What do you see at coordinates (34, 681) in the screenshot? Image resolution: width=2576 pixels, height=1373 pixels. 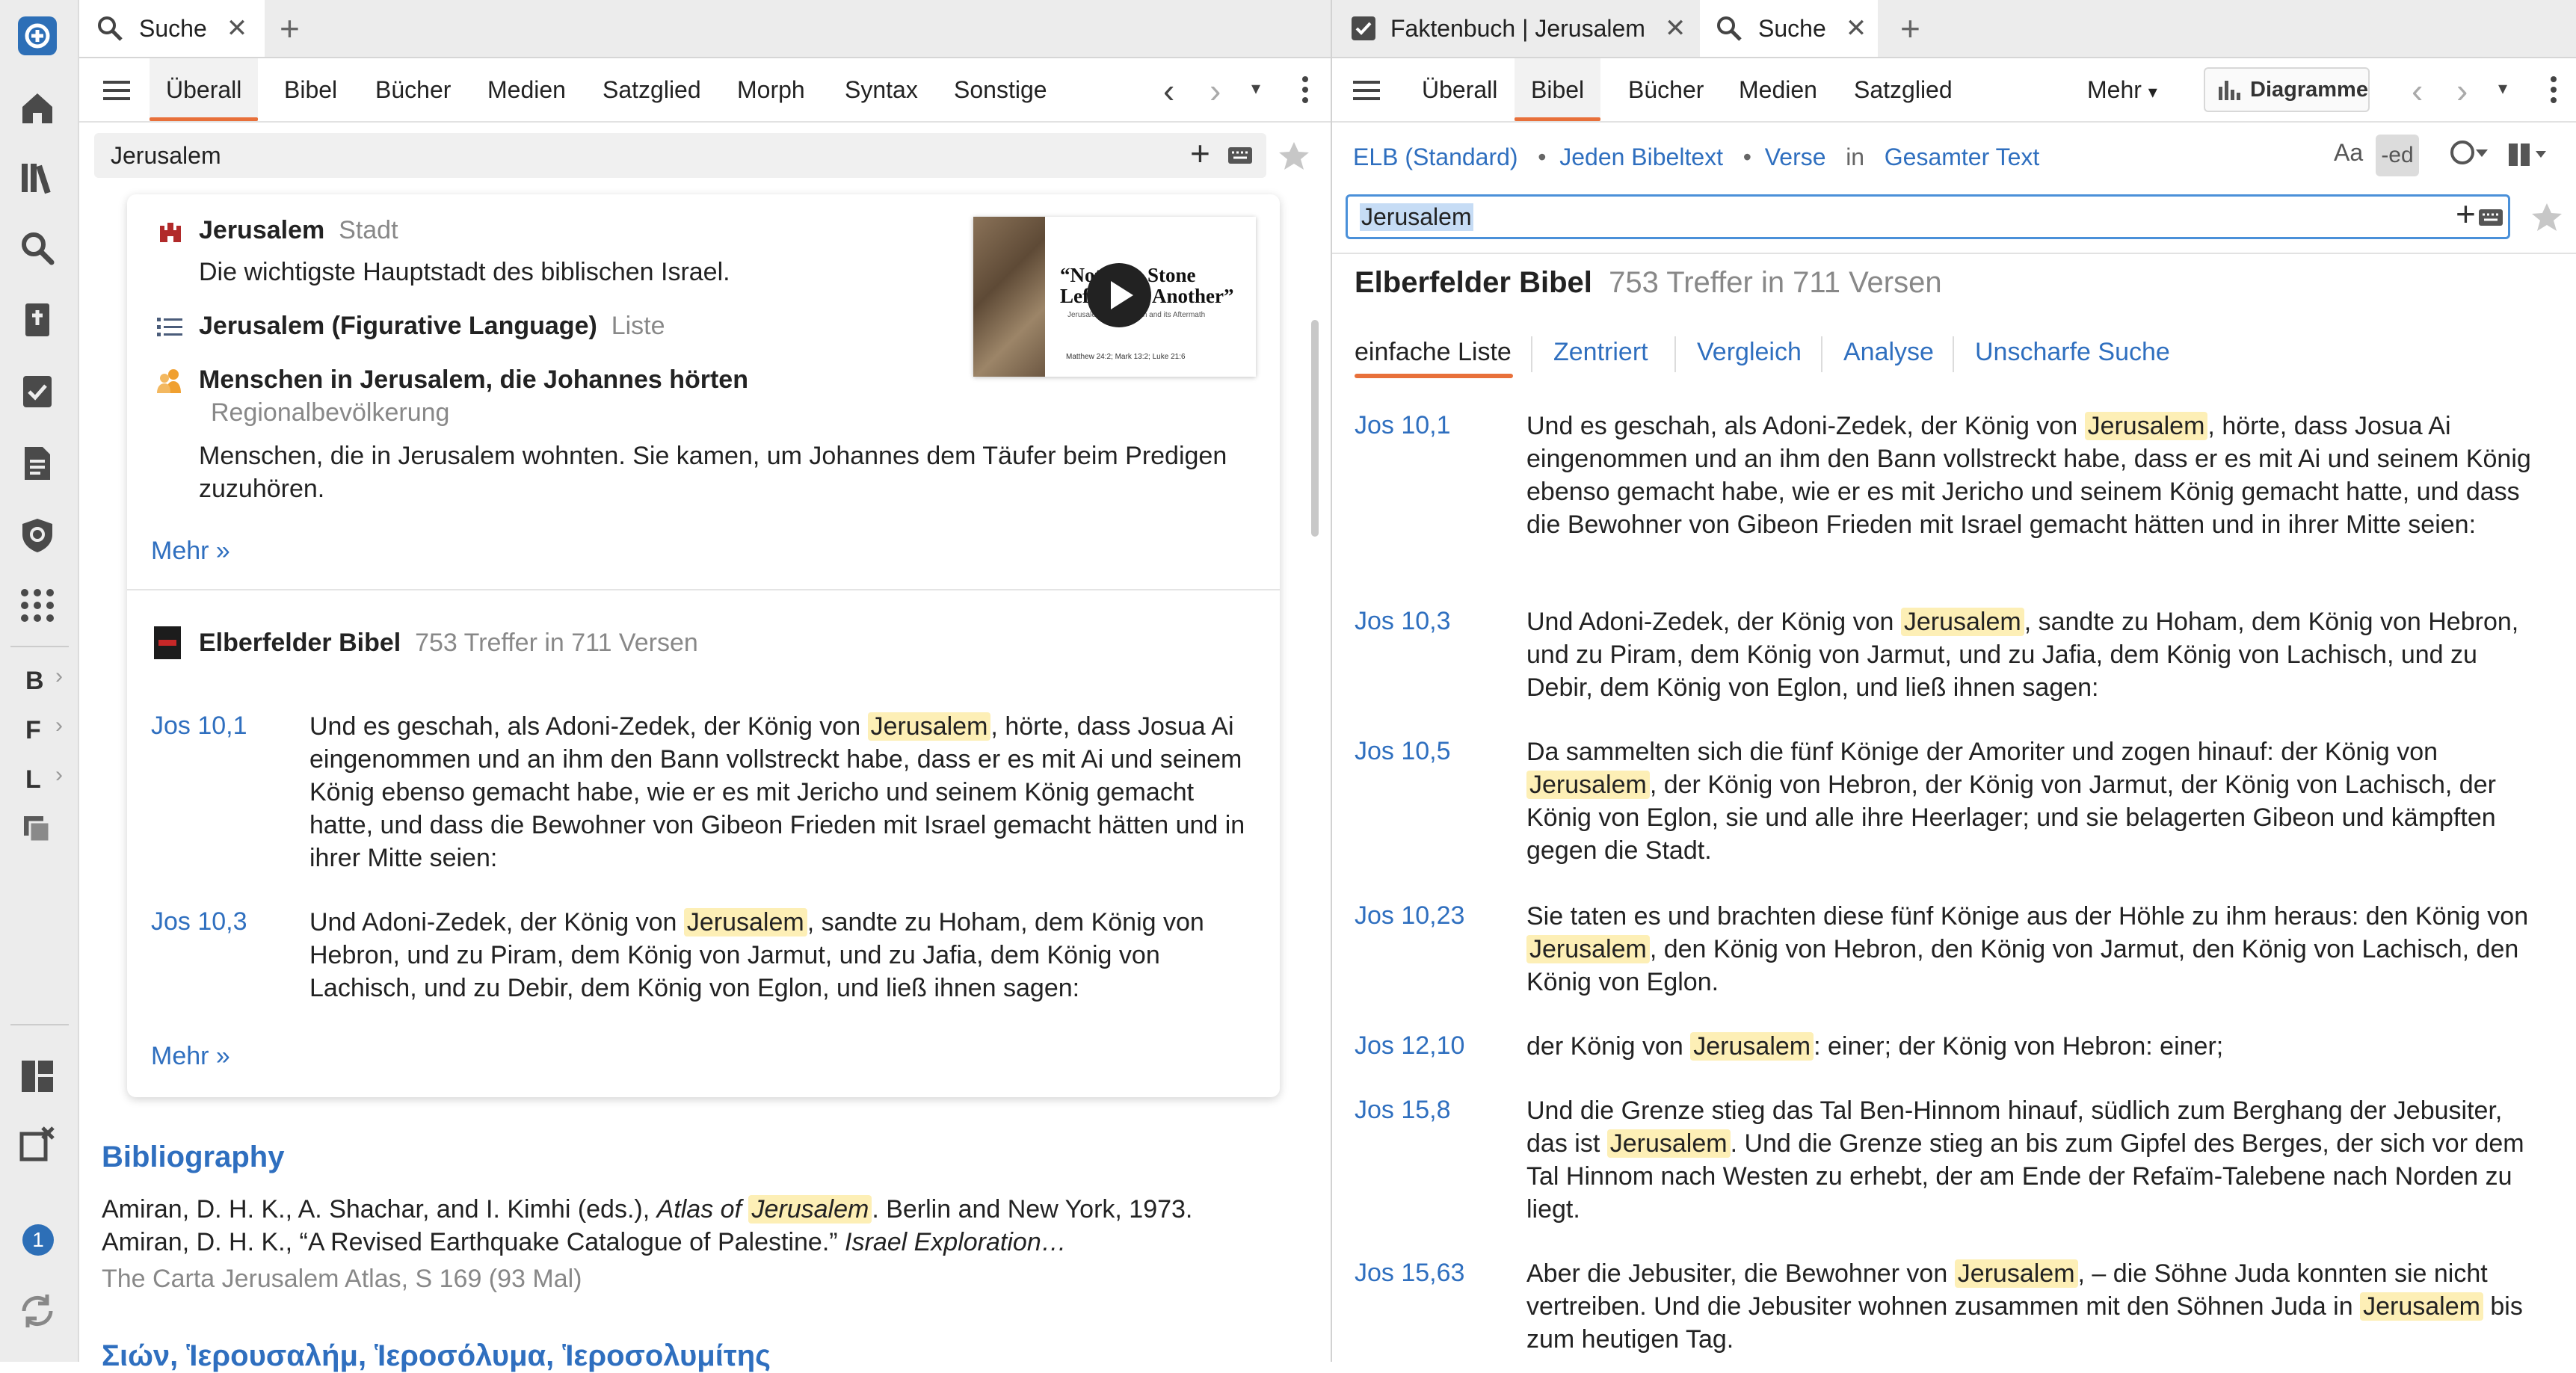 I see `sidebar-shortcut-b: B` at bounding box center [34, 681].